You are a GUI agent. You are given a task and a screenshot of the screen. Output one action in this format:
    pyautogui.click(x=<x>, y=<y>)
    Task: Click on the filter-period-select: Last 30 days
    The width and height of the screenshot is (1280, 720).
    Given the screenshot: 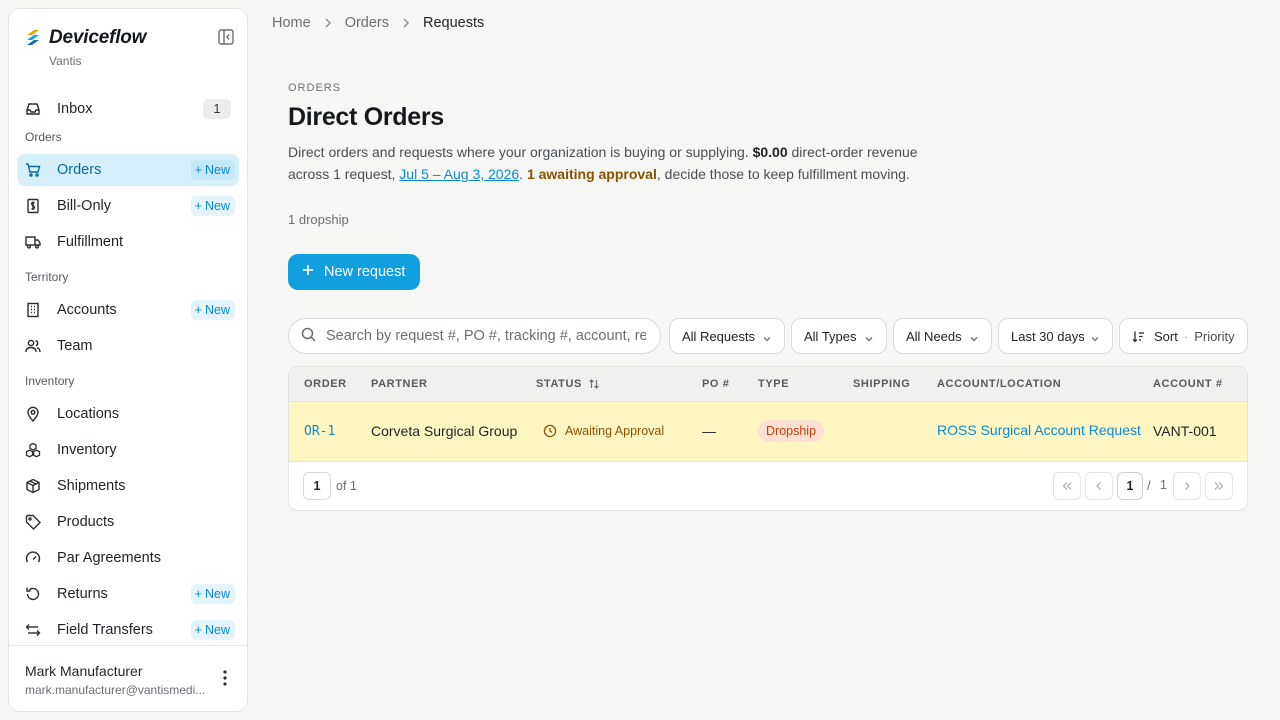 What is the action you would take?
    pyautogui.click(x=1055, y=336)
    